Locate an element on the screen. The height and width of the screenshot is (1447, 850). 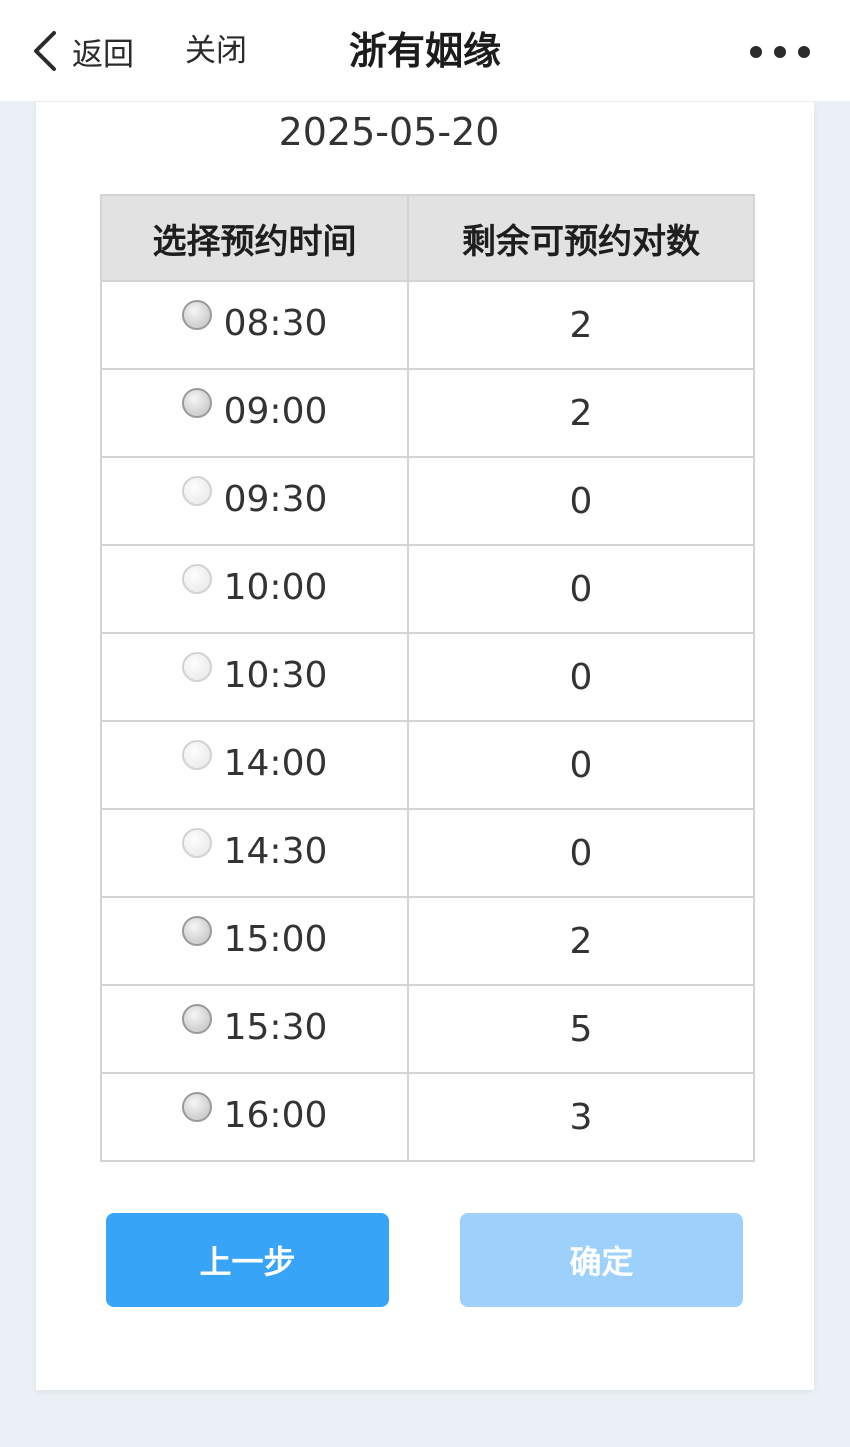
time-slot-option: 10:30 is located at coordinates (254, 674).